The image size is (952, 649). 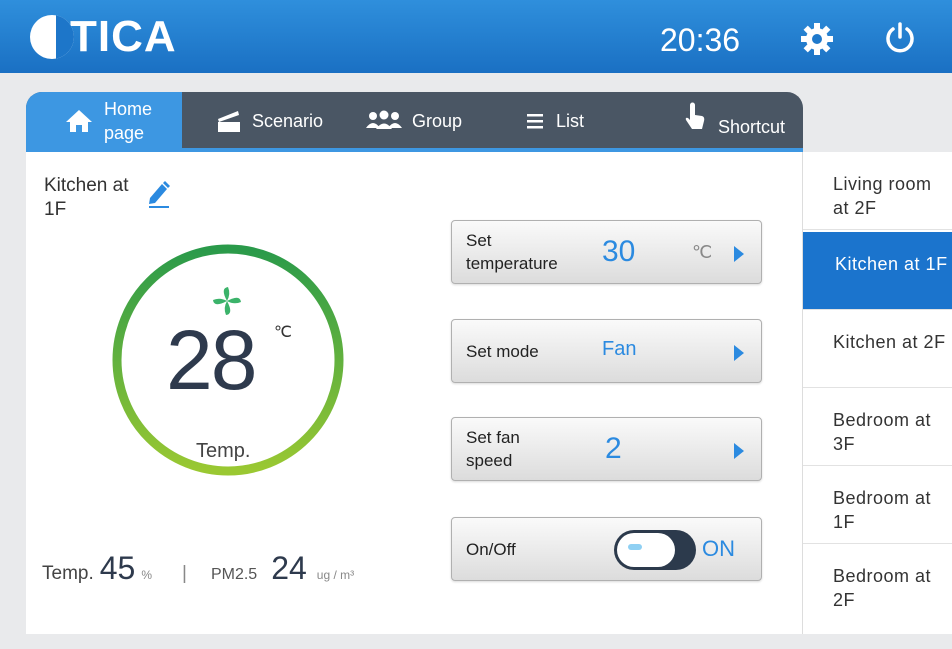 What do you see at coordinates (159, 193) in the screenshot?
I see `edit-icon` at bounding box center [159, 193].